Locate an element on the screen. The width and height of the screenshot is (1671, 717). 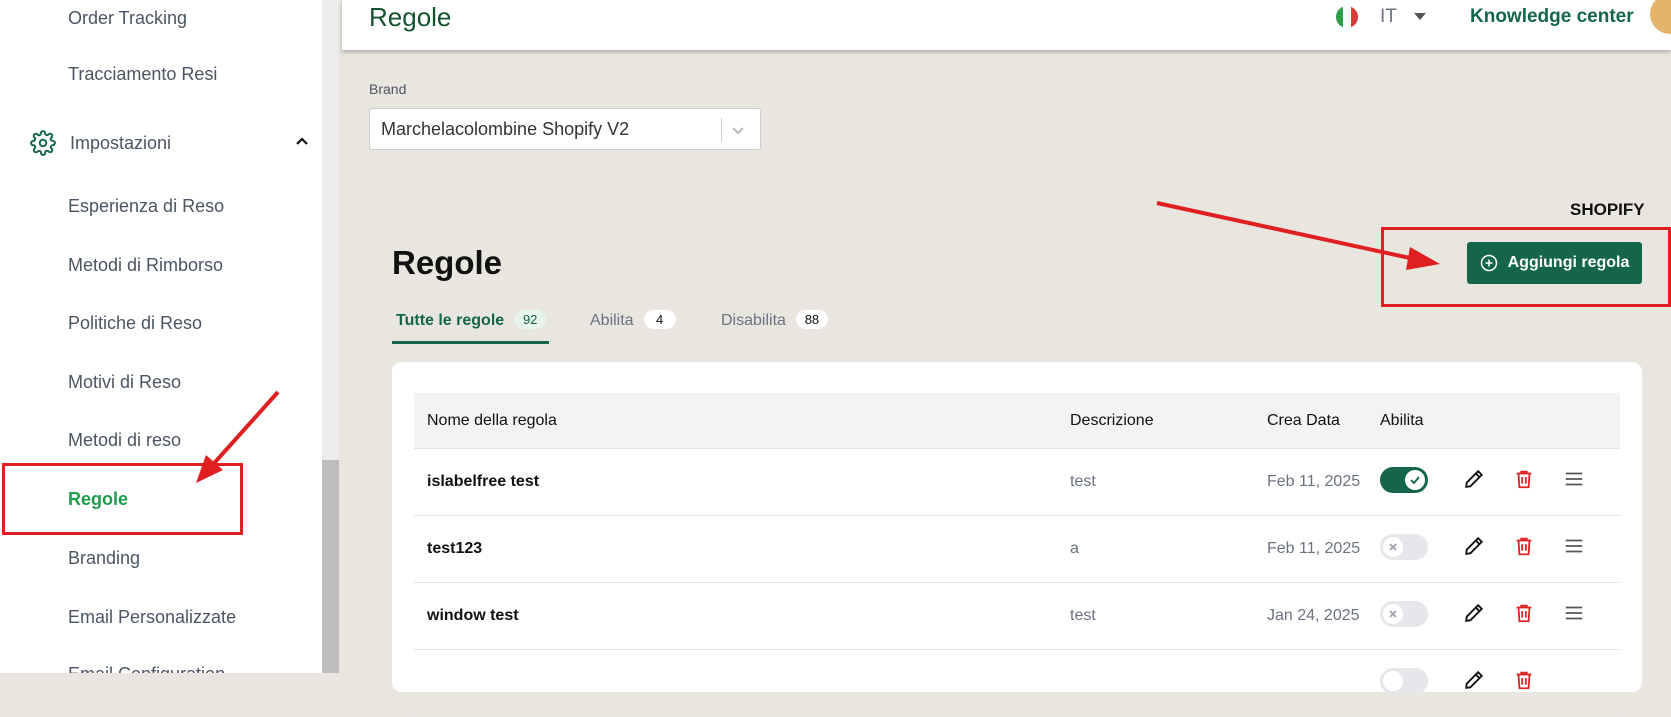
annotation-arrow-button is located at coordinates (1283, 230).